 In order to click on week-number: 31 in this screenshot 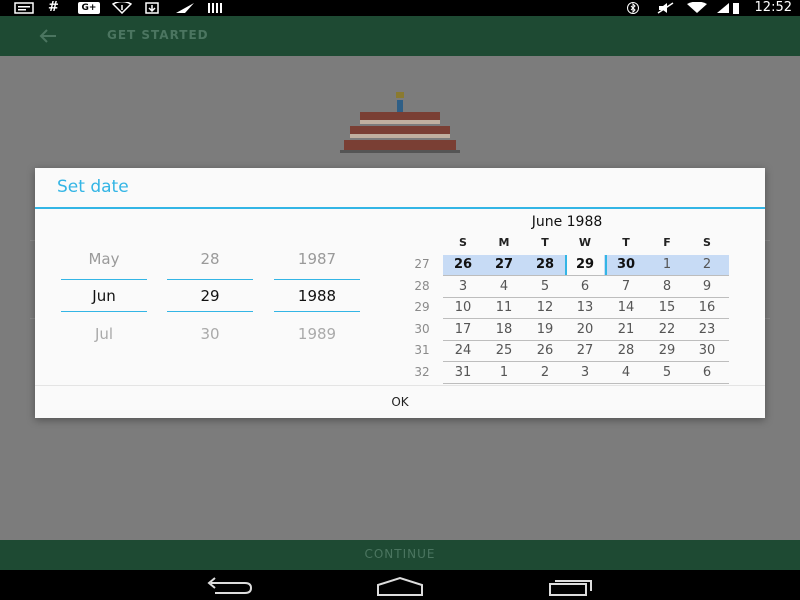, I will do `click(422, 350)`.